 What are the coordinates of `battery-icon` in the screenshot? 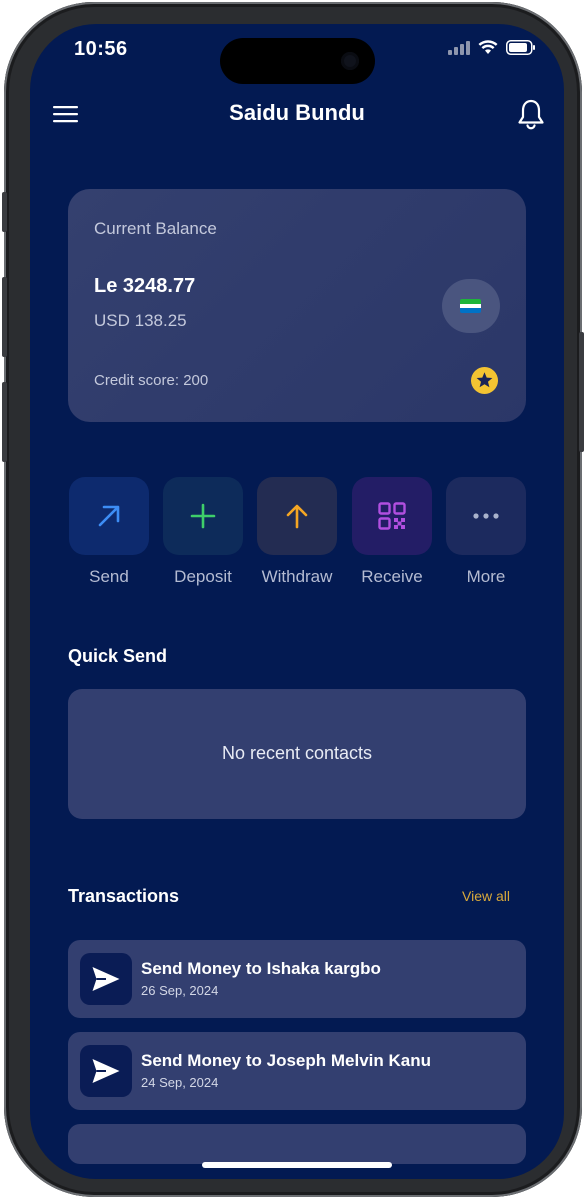 It's located at (520, 47).